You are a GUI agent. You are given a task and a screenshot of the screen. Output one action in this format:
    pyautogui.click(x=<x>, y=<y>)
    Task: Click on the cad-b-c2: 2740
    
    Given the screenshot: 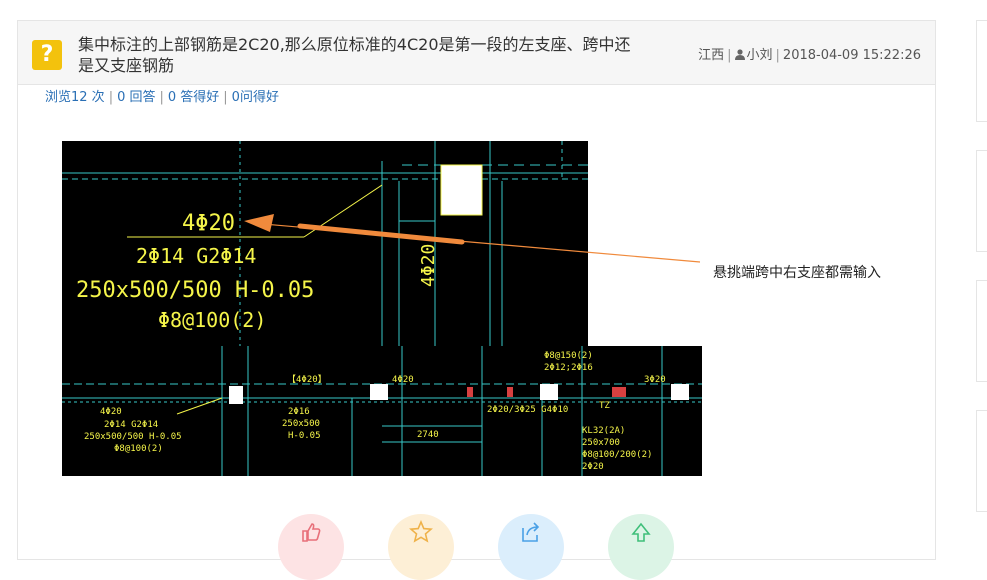 What is the action you would take?
    pyautogui.click(x=428, y=435)
    